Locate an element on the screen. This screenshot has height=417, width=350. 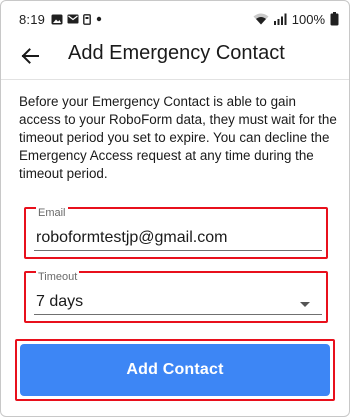
page-title: Add Emergency Contact is located at coordinates (176, 53).